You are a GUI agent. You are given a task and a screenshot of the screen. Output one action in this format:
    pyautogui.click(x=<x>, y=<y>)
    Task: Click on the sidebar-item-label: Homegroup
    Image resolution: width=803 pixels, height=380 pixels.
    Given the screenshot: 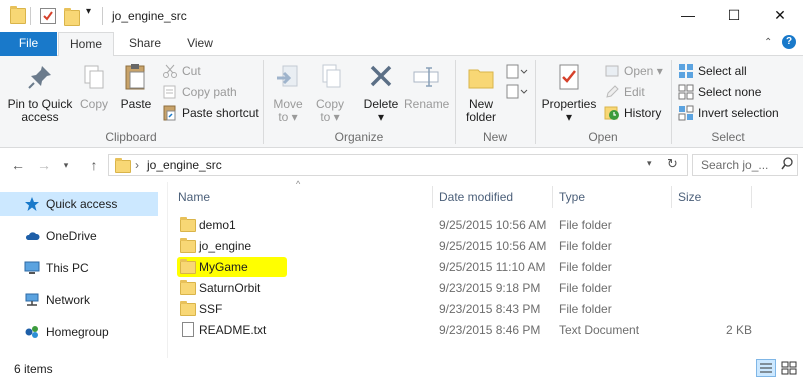 What is the action you would take?
    pyautogui.click(x=77, y=332)
    